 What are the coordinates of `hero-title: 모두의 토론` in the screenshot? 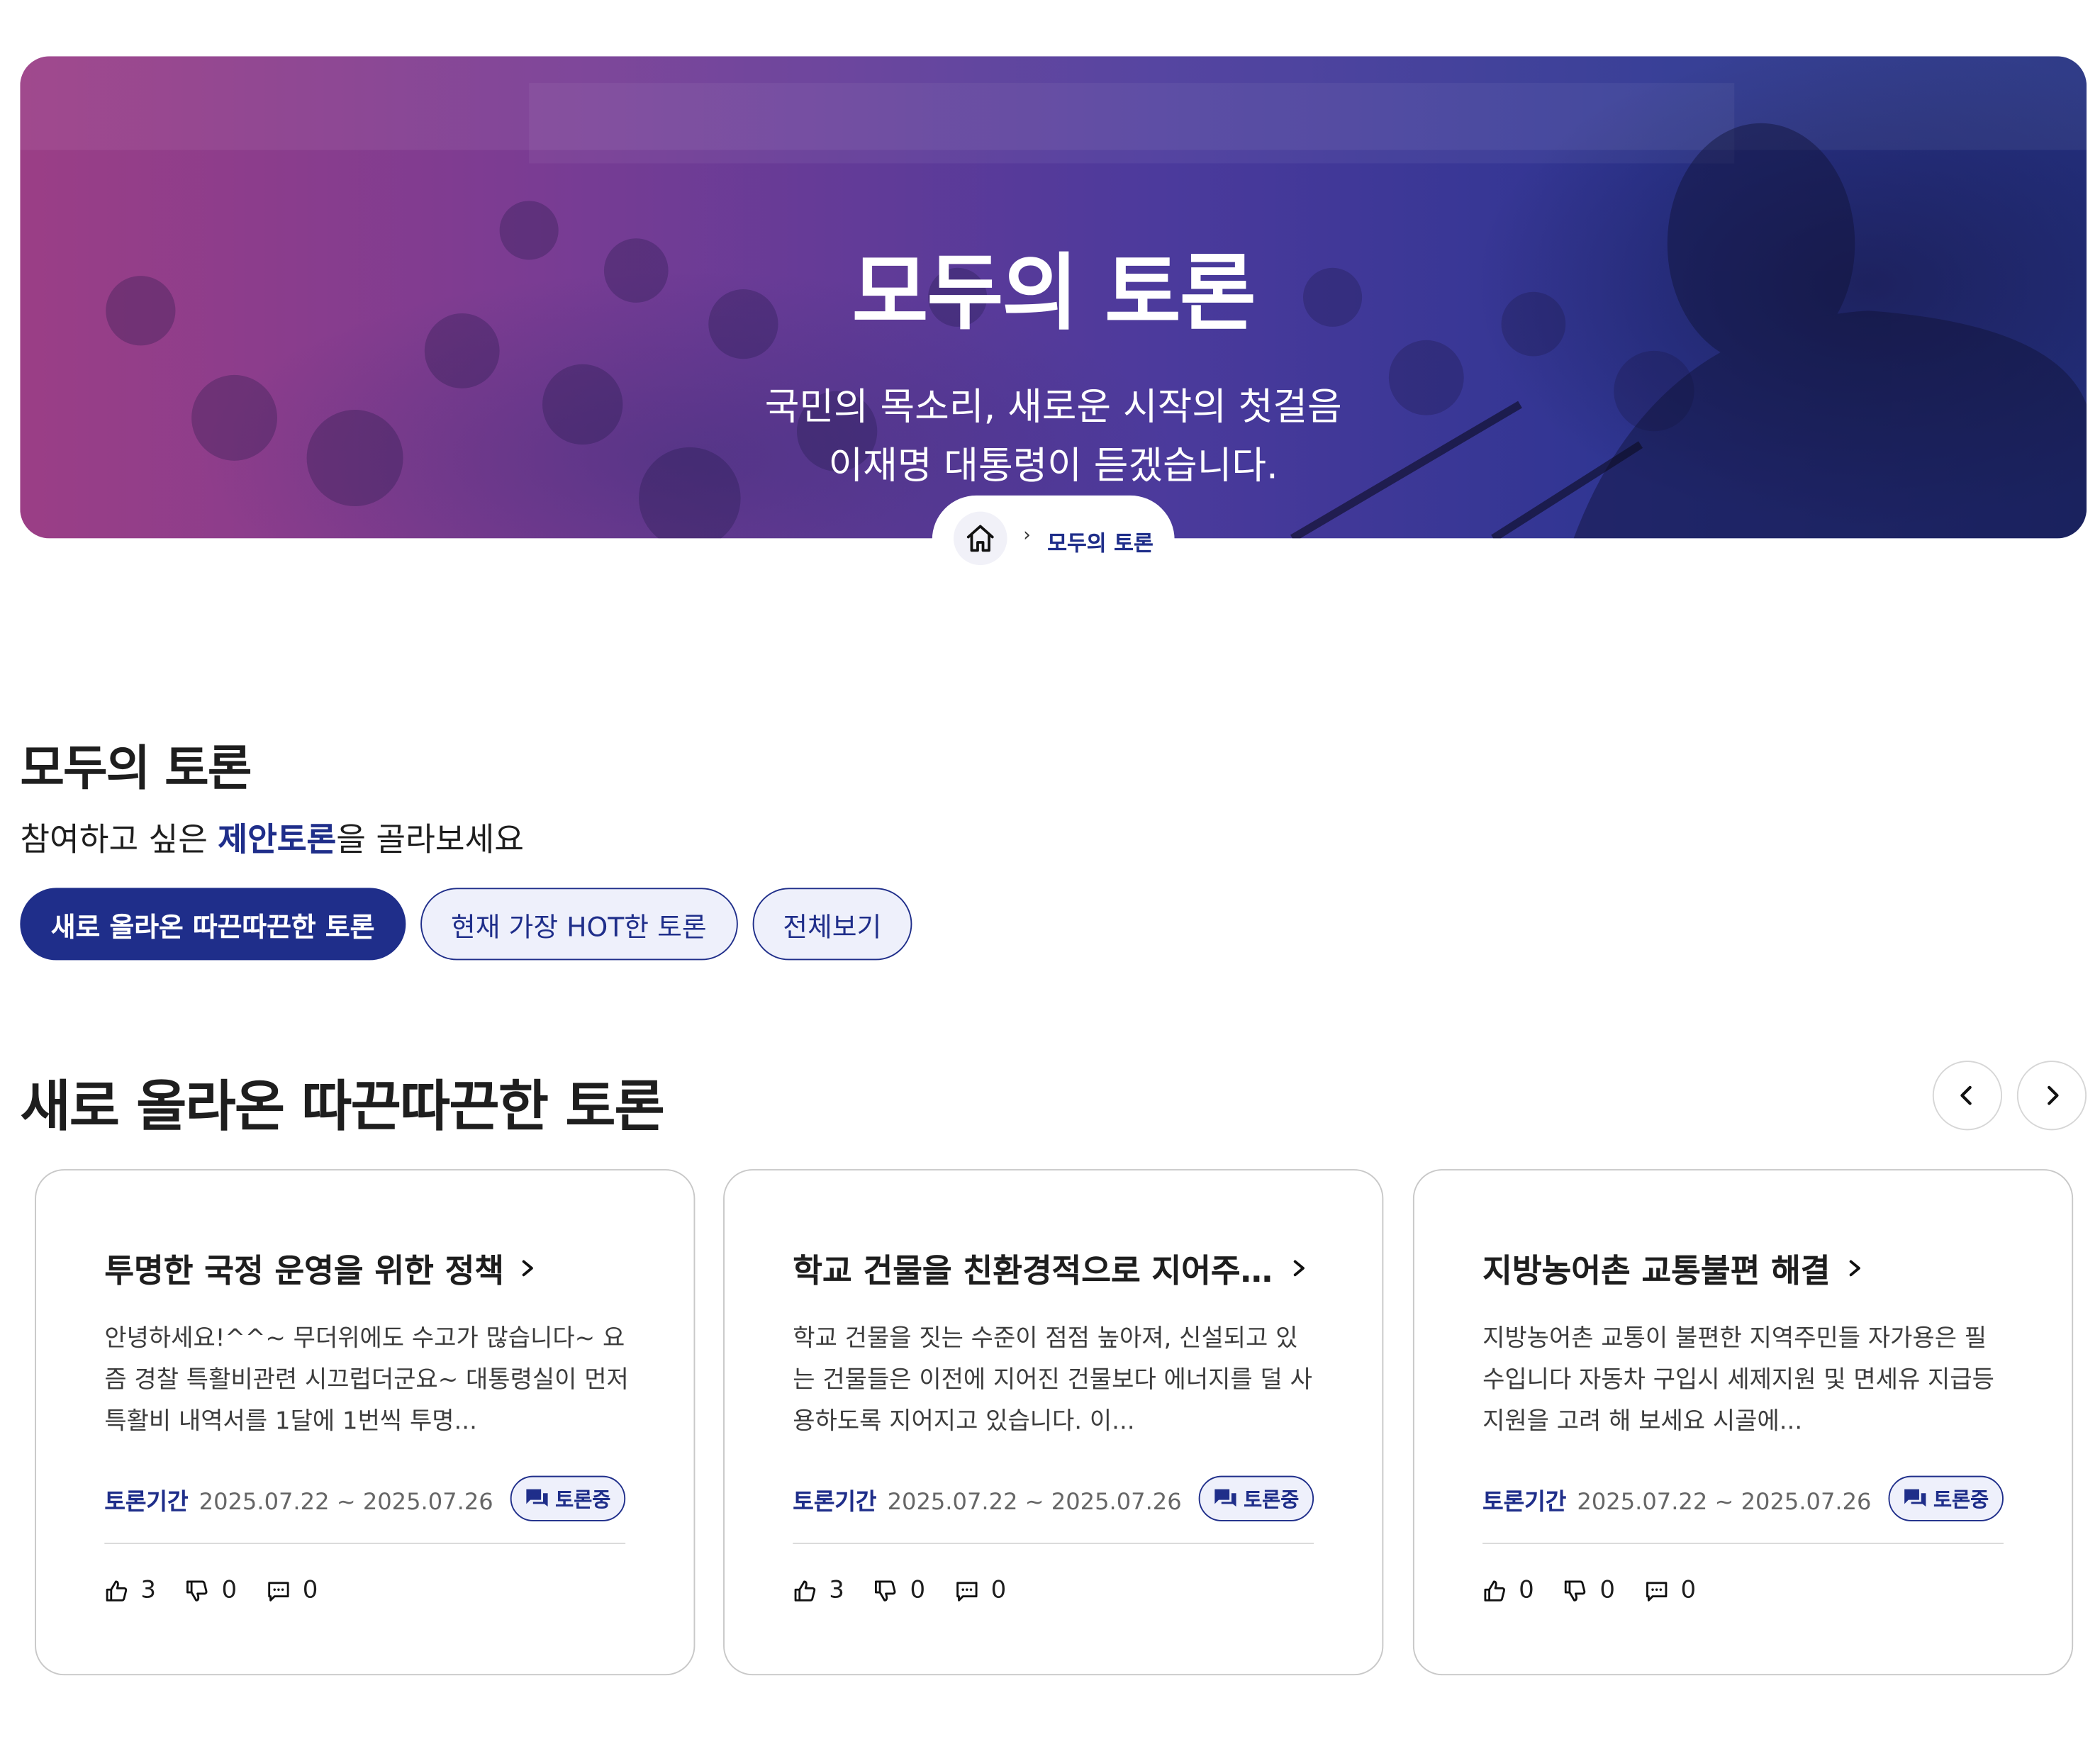 It's located at (1053, 292).